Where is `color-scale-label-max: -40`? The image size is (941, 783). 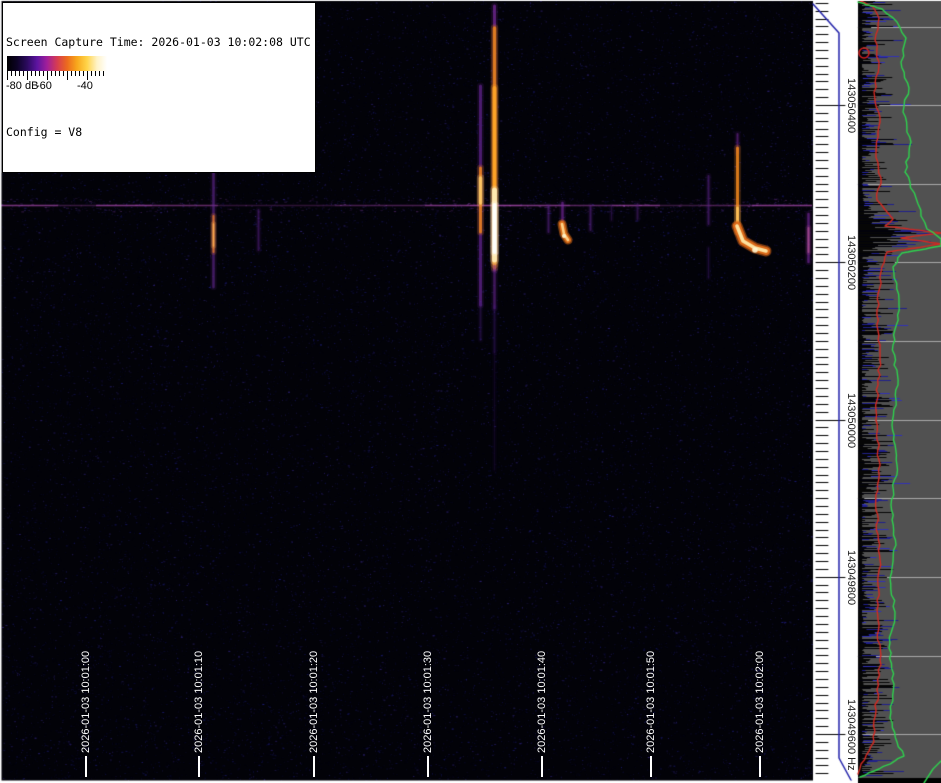
color-scale-label-max: -40 is located at coordinates (85, 86).